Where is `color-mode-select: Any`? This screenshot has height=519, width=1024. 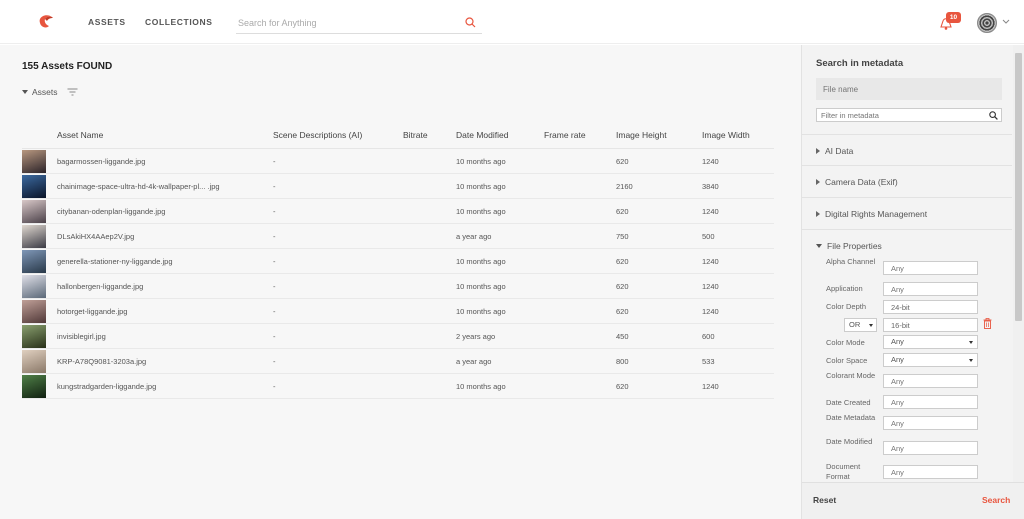
color-mode-select: Any is located at coordinates (930, 342).